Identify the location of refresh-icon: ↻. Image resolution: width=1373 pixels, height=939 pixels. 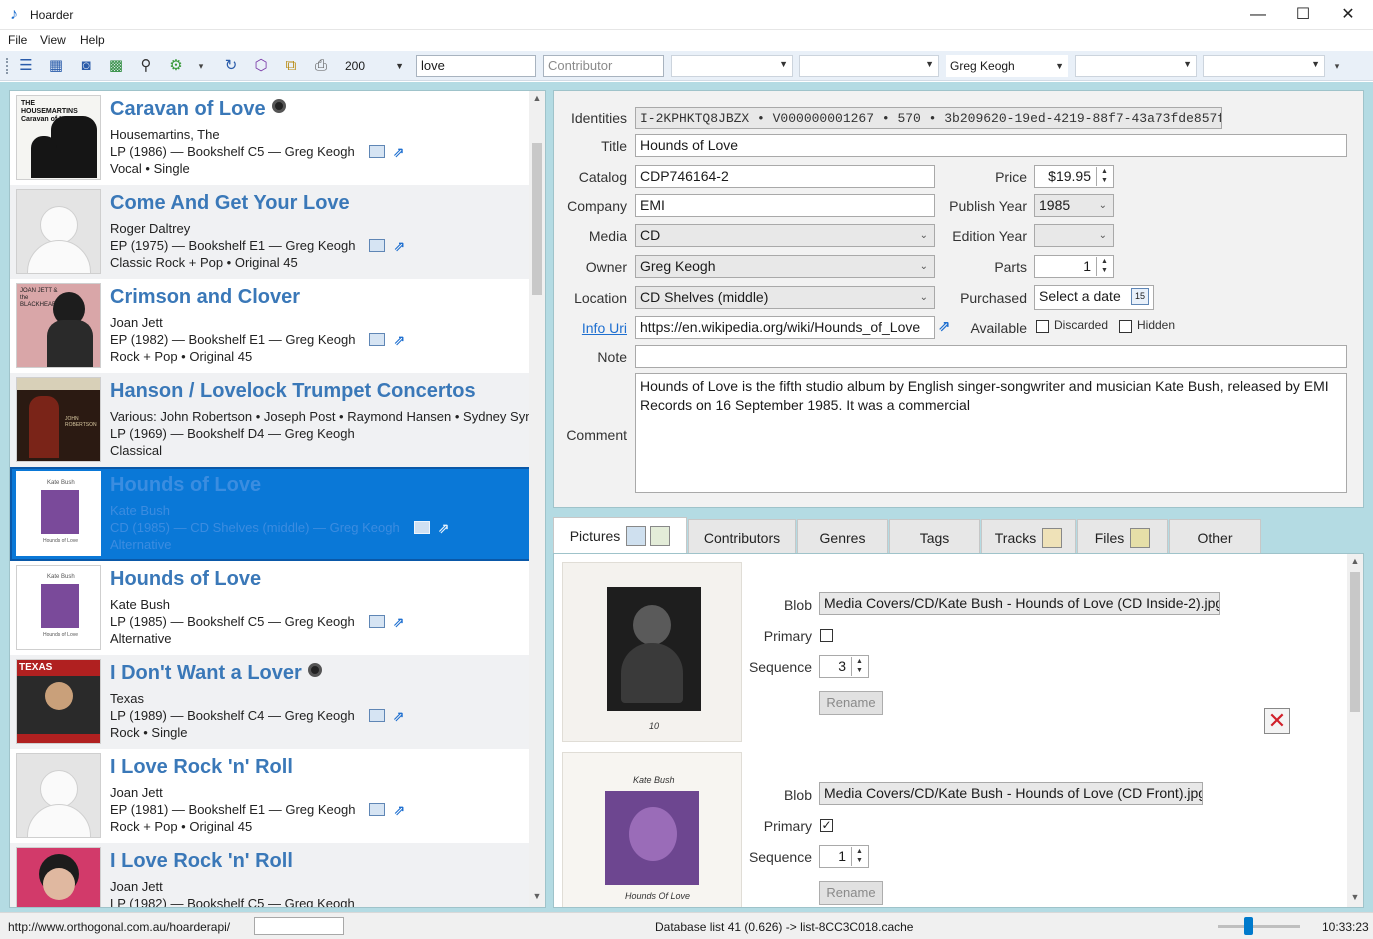
(231, 66).